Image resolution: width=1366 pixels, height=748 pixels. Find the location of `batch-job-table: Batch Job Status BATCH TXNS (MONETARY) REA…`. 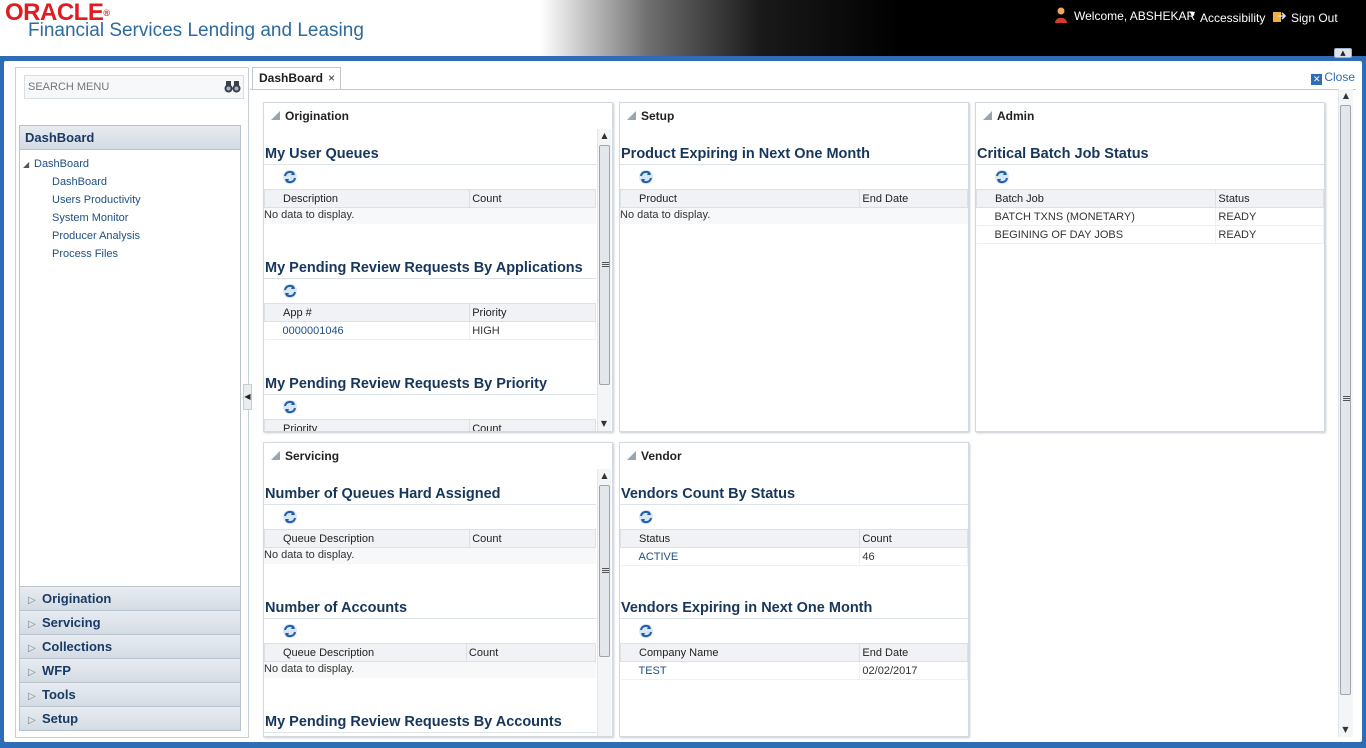

batch-job-table: Batch Job Status BATCH TXNS (MONETARY) REA… is located at coordinates (1150, 216).